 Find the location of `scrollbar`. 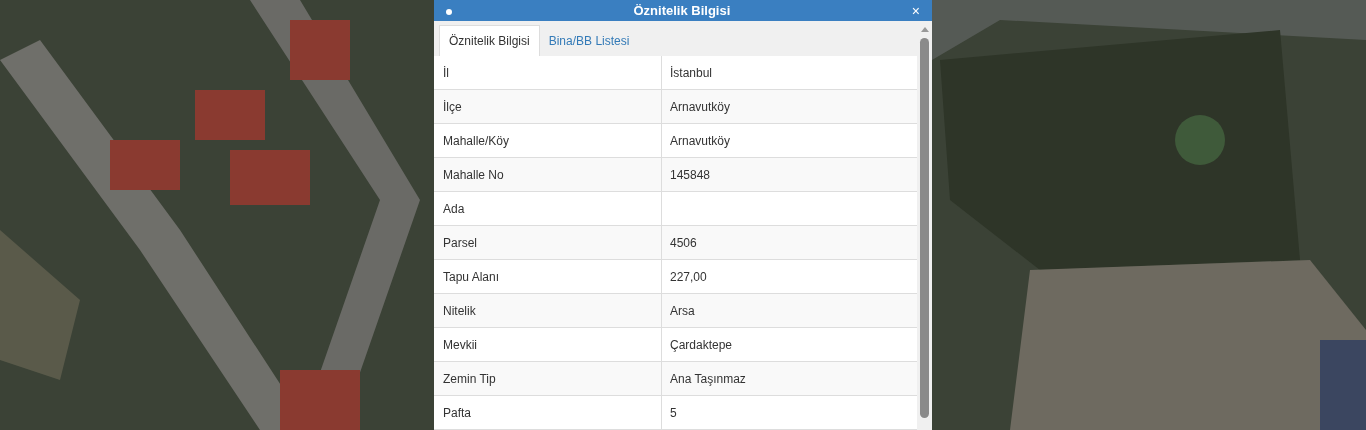

scrollbar is located at coordinates (924, 225).